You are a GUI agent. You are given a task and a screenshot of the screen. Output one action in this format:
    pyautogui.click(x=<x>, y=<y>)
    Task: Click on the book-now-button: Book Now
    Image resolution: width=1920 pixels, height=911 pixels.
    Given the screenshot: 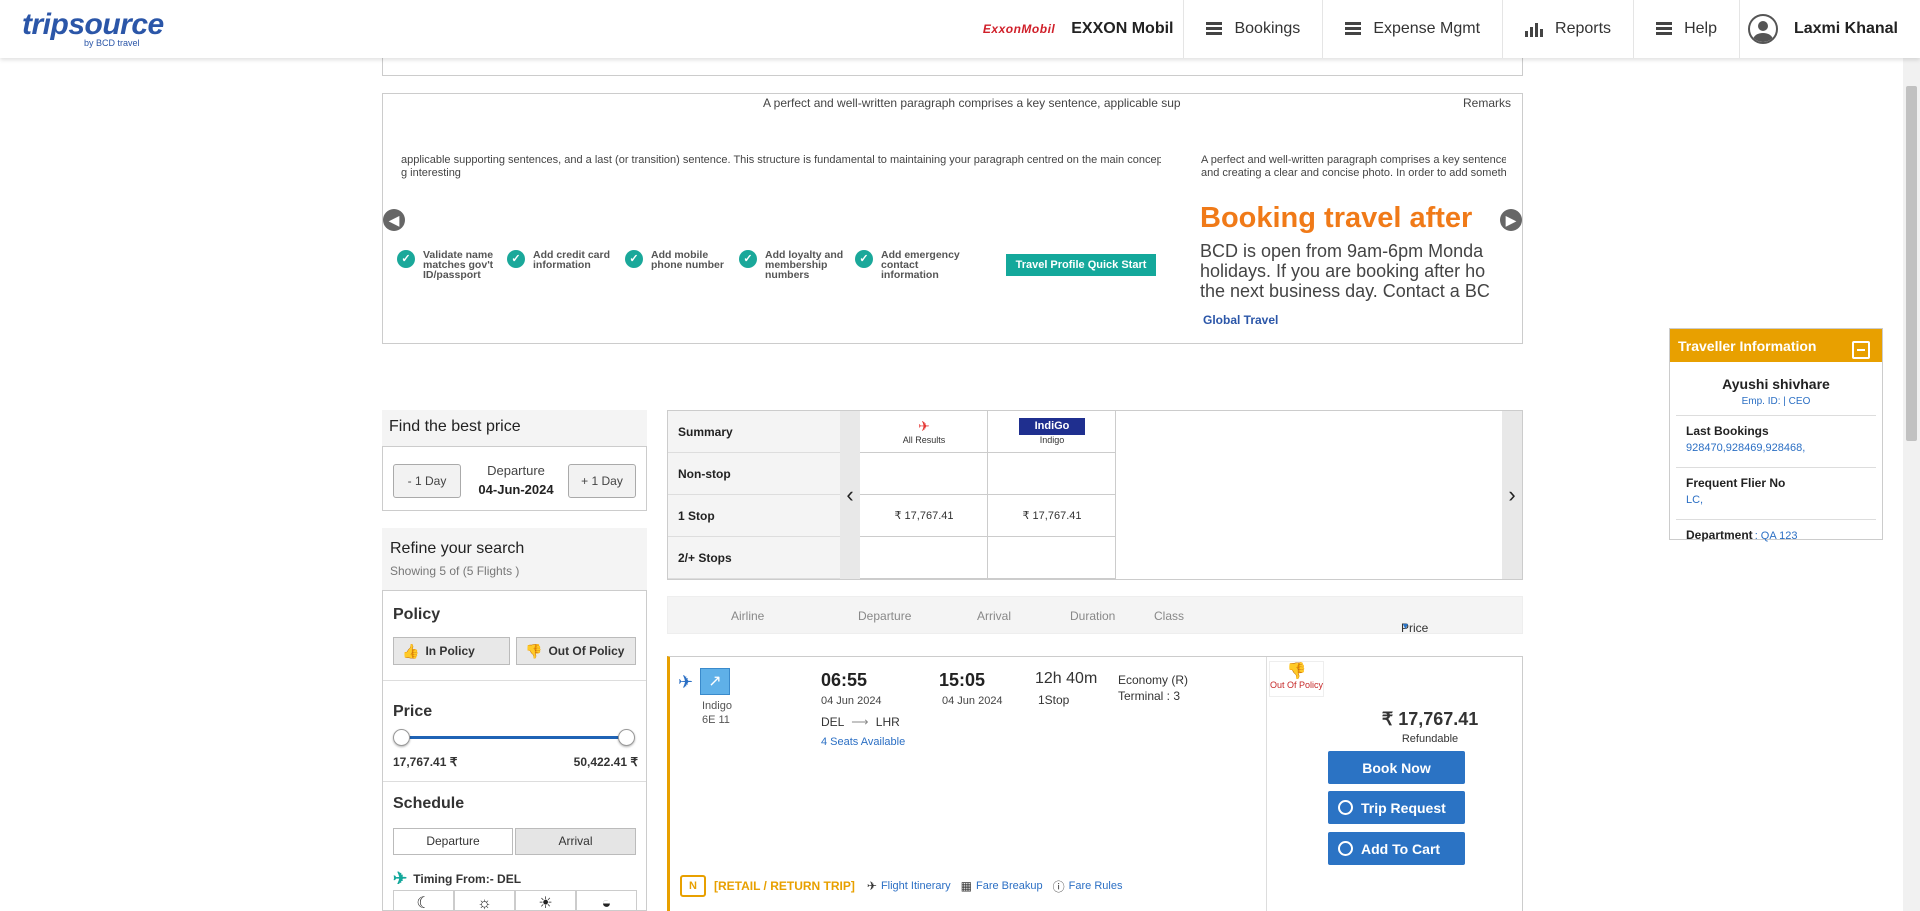 What is the action you would take?
    pyautogui.click(x=1396, y=767)
    